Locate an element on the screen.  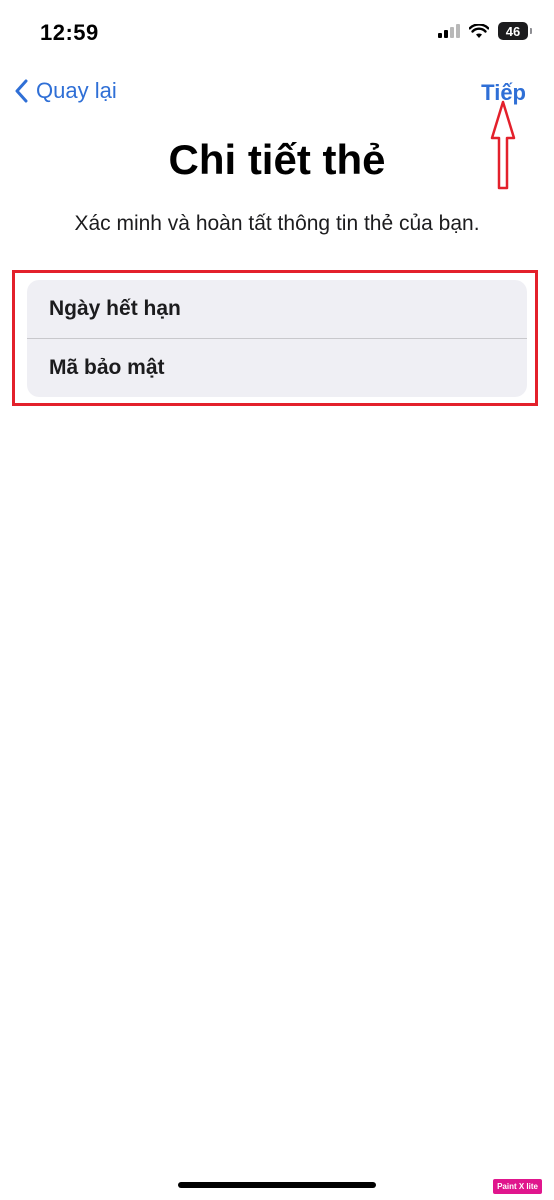
navigation-bar: Quay lại Tiếp is located at coordinates (277, 95).